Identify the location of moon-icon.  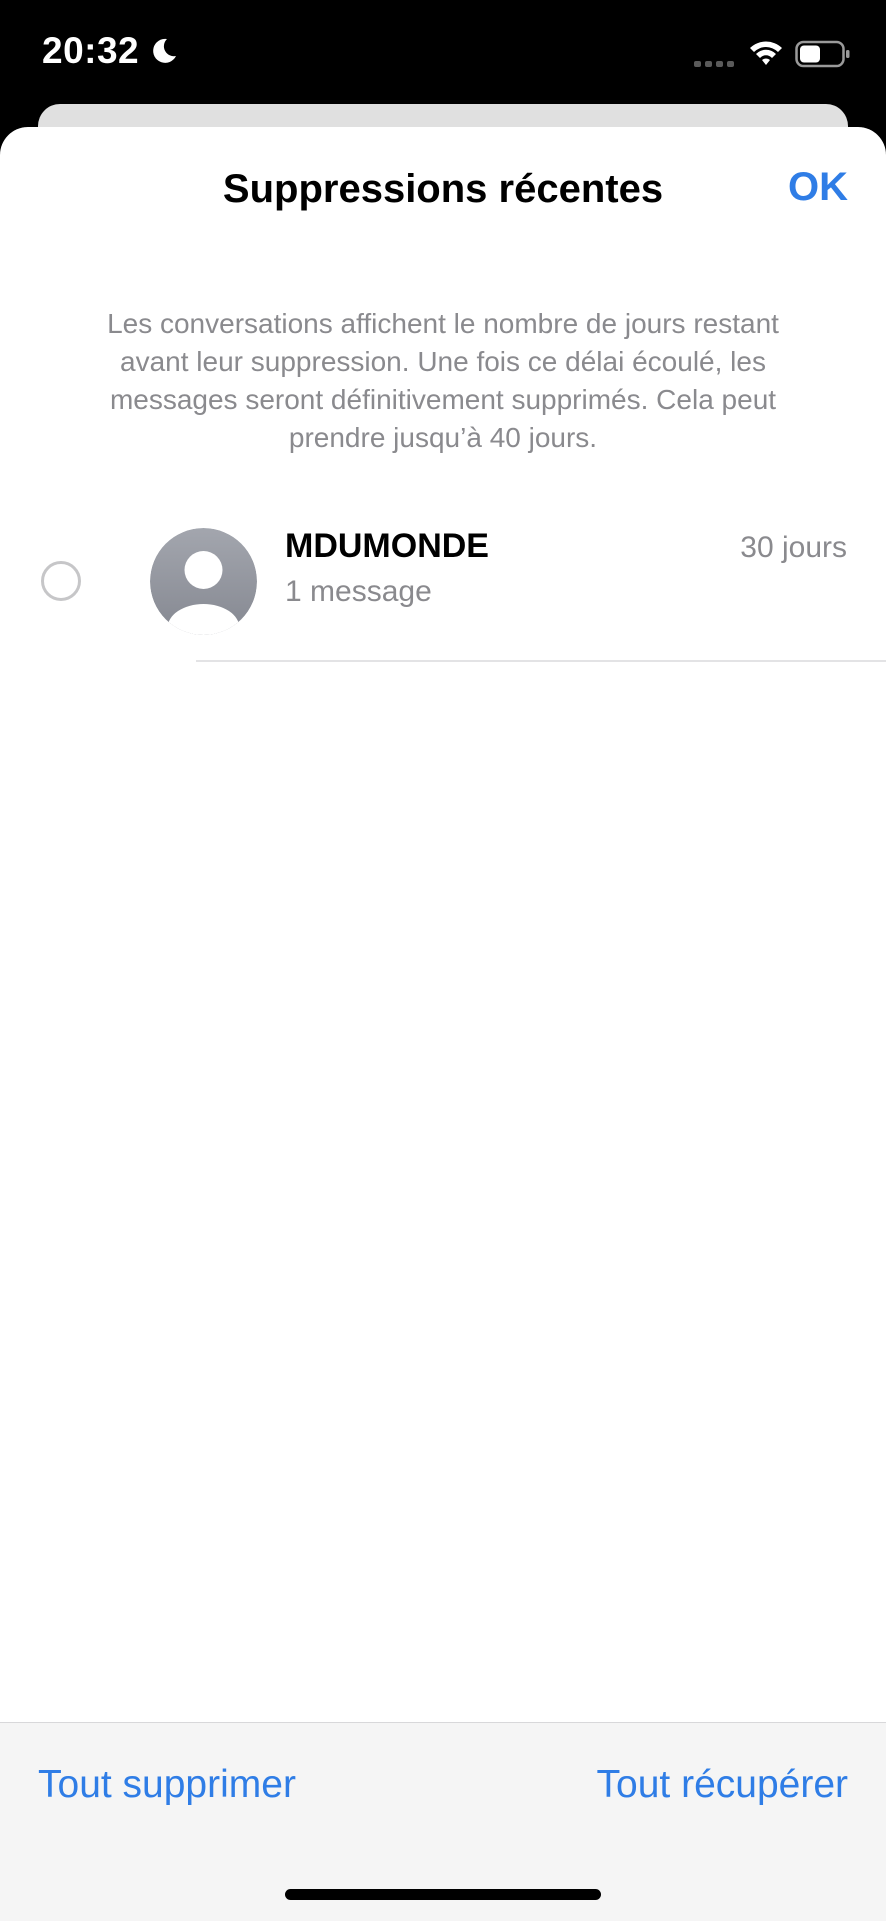
(165, 50).